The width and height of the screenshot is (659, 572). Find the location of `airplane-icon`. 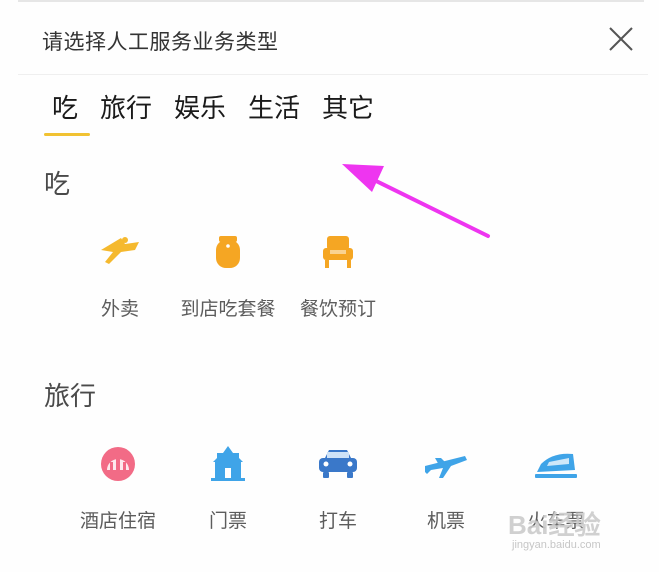

airplane-icon is located at coordinates (446, 467).